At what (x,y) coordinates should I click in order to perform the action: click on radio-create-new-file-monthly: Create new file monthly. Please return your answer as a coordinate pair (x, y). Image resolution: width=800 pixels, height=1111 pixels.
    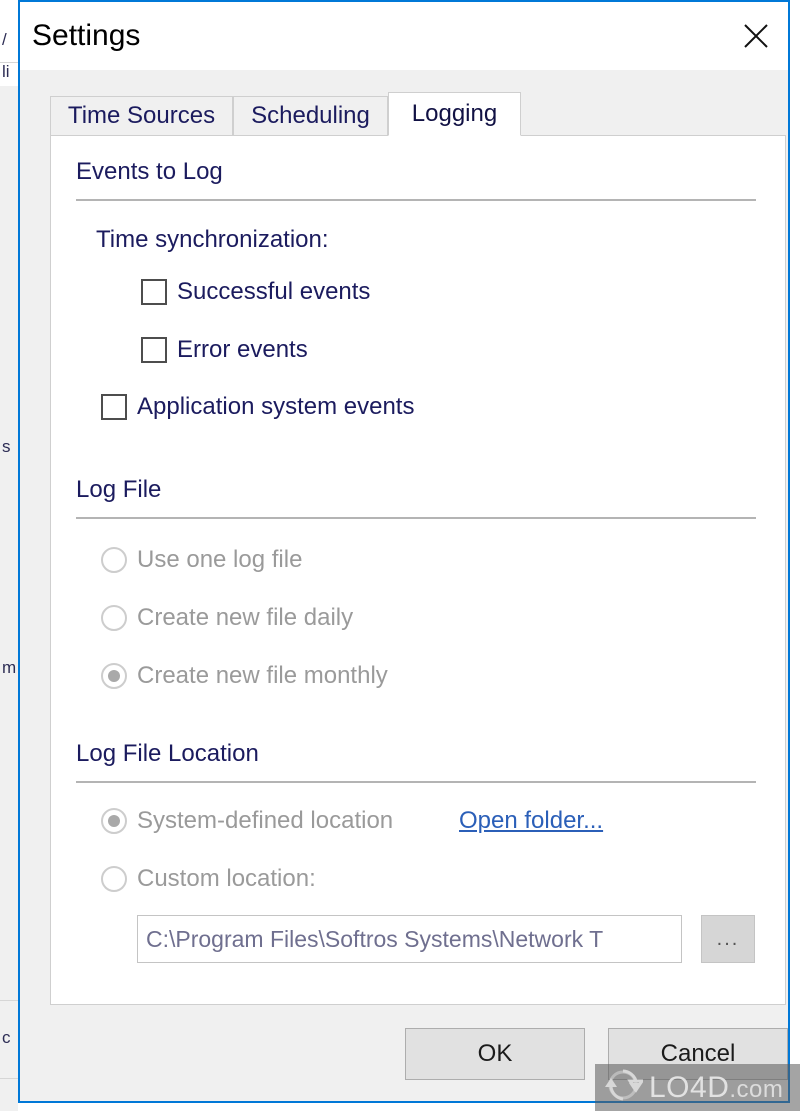
    Looking at the image, I should click on (244, 676).